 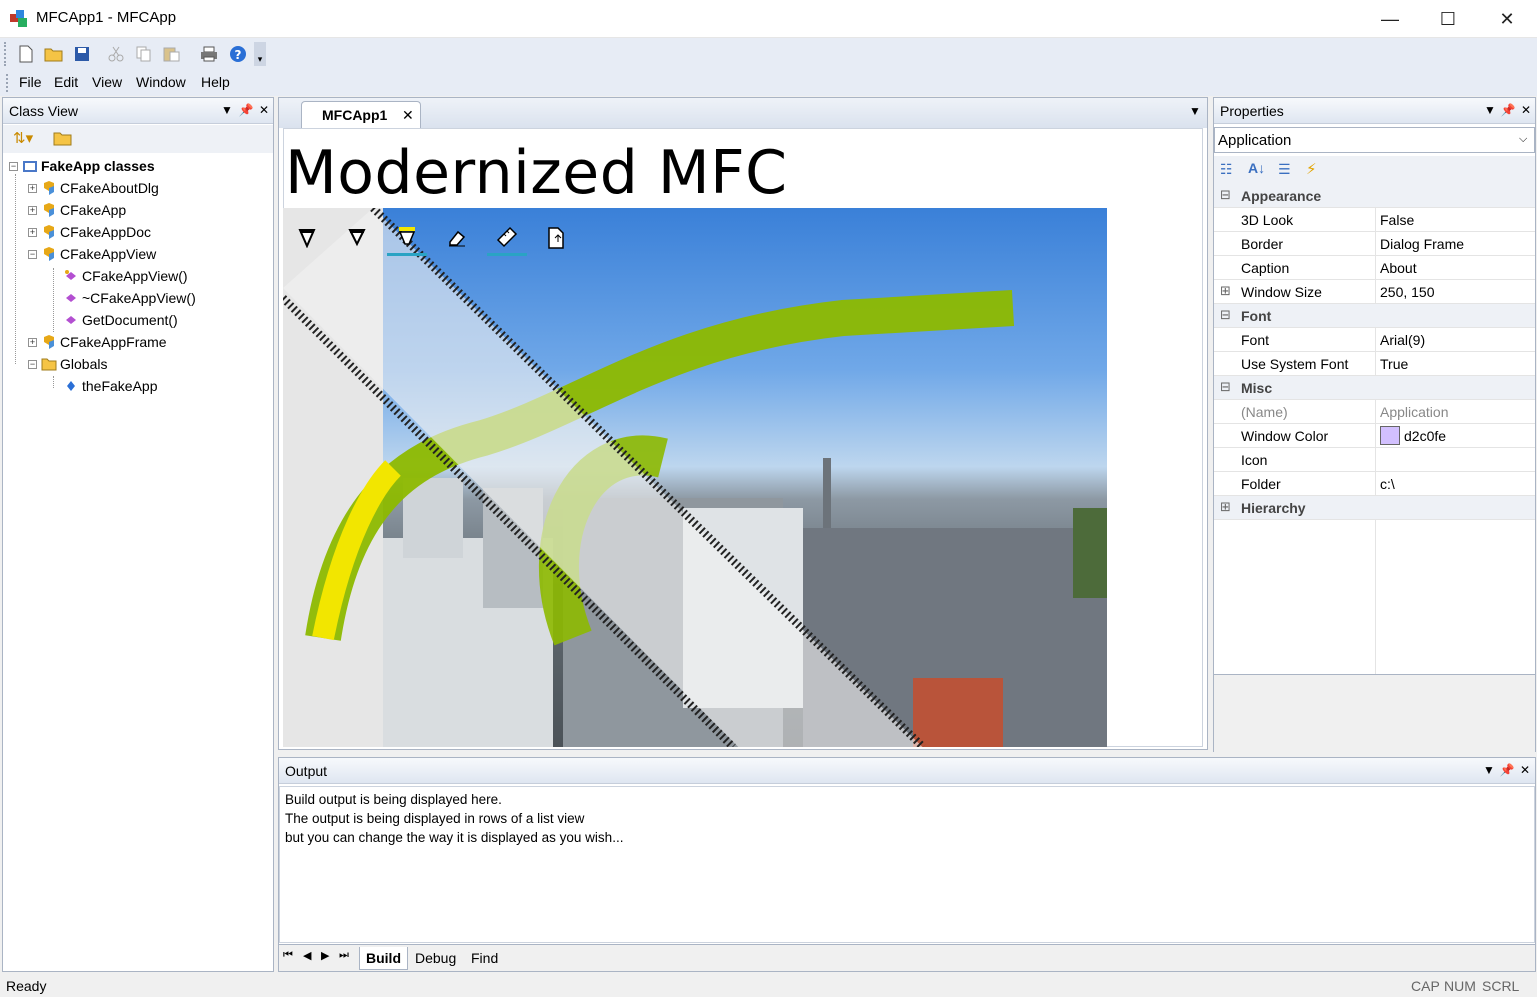 I want to click on tree-item-destructor: ~CFakeAppView(), so click(x=129, y=298).